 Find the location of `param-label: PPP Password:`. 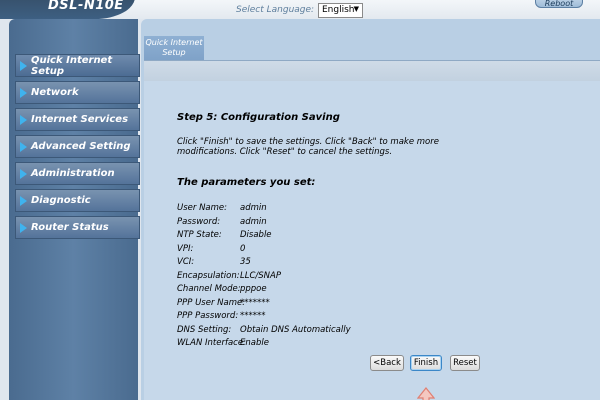

param-label: PPP Password: is located at coordinates (208, 316).